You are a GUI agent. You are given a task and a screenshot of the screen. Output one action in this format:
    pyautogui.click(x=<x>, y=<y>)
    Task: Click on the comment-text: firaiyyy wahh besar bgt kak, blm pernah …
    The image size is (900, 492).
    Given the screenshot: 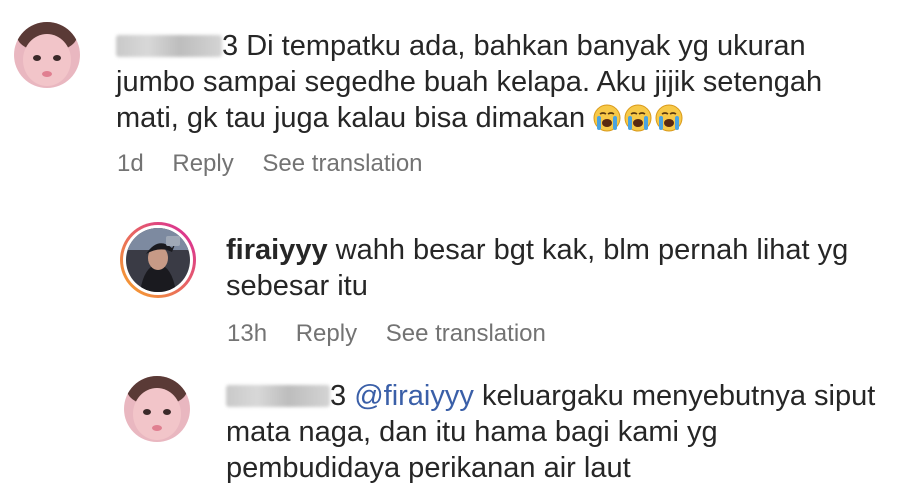 What is the action you would take?
    pyautogui.click(x=546, y=268)
    